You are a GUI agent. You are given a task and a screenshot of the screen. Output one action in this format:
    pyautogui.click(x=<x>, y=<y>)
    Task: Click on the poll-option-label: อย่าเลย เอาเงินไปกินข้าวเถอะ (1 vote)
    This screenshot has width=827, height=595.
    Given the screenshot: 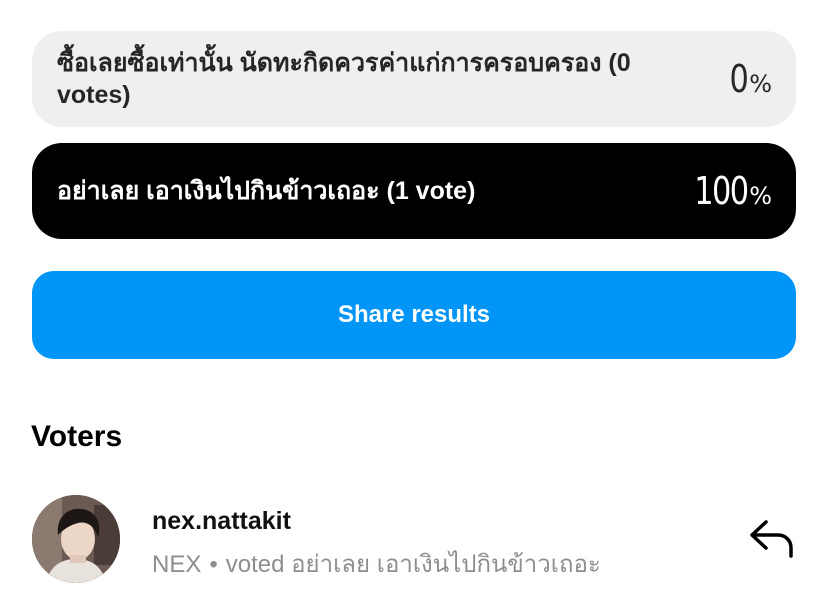 What is the action you would take?
    pyautogui.click(x=266, y=191)
    